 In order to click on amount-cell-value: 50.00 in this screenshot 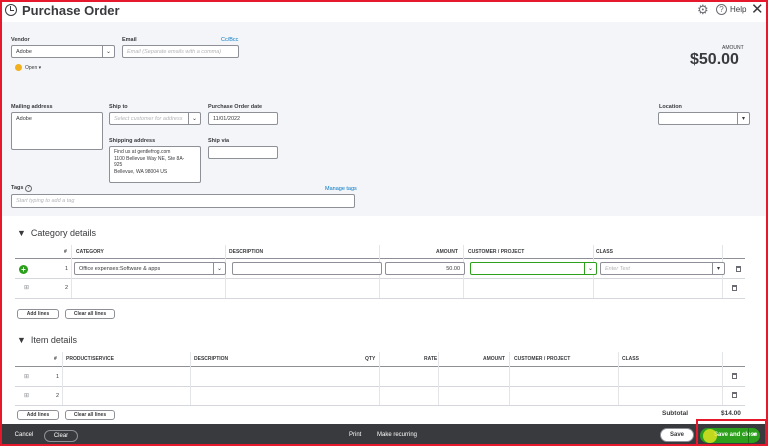, I will do `click(453, 269)`.